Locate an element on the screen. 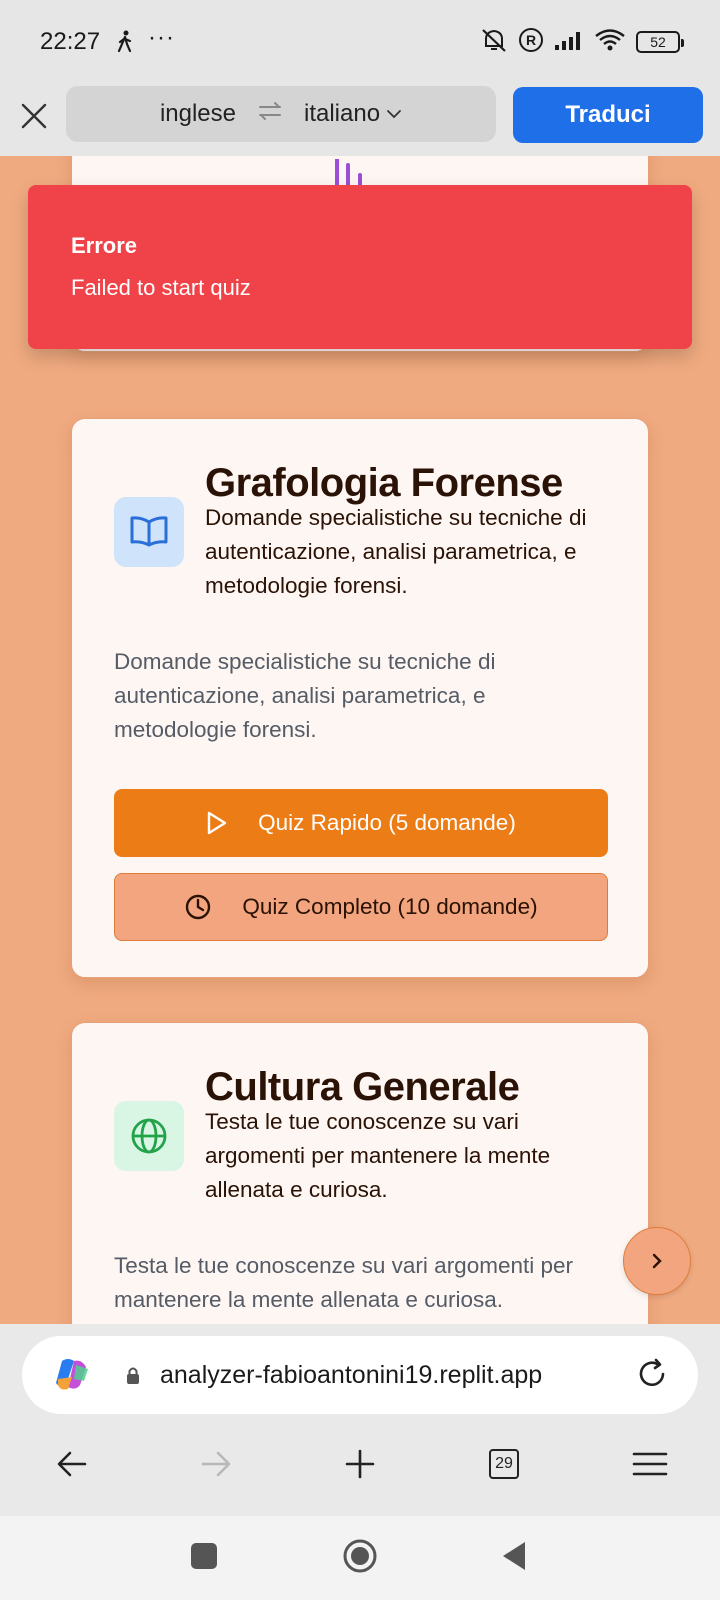  play-icon is located at coordinates (217, 823).